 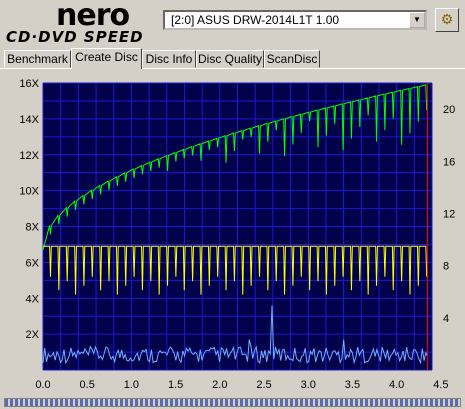 What do you see at coordinates (33, 299) in the screenshot?
I see `y-left-tick-label: 4X` at bounding box center [33, 299].